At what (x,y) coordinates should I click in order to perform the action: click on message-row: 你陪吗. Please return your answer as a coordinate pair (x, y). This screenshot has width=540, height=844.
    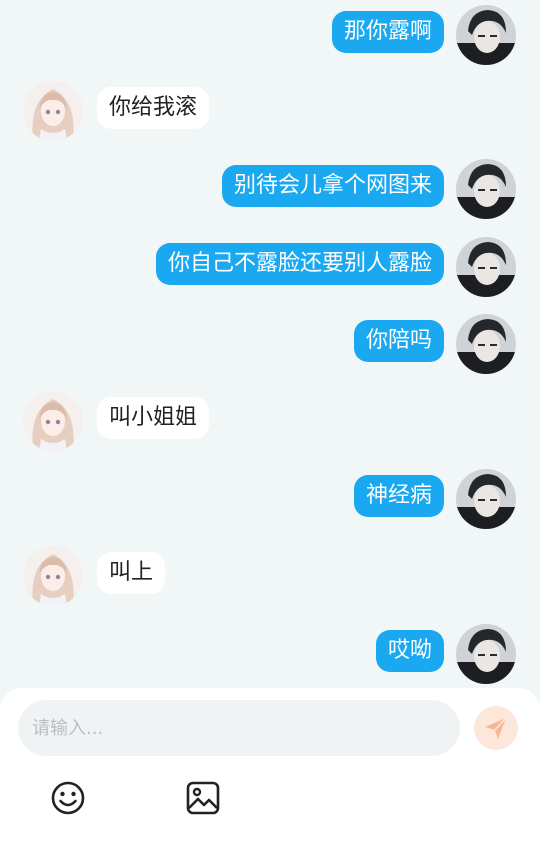
    Looking at the image, I should click on (270, 344).